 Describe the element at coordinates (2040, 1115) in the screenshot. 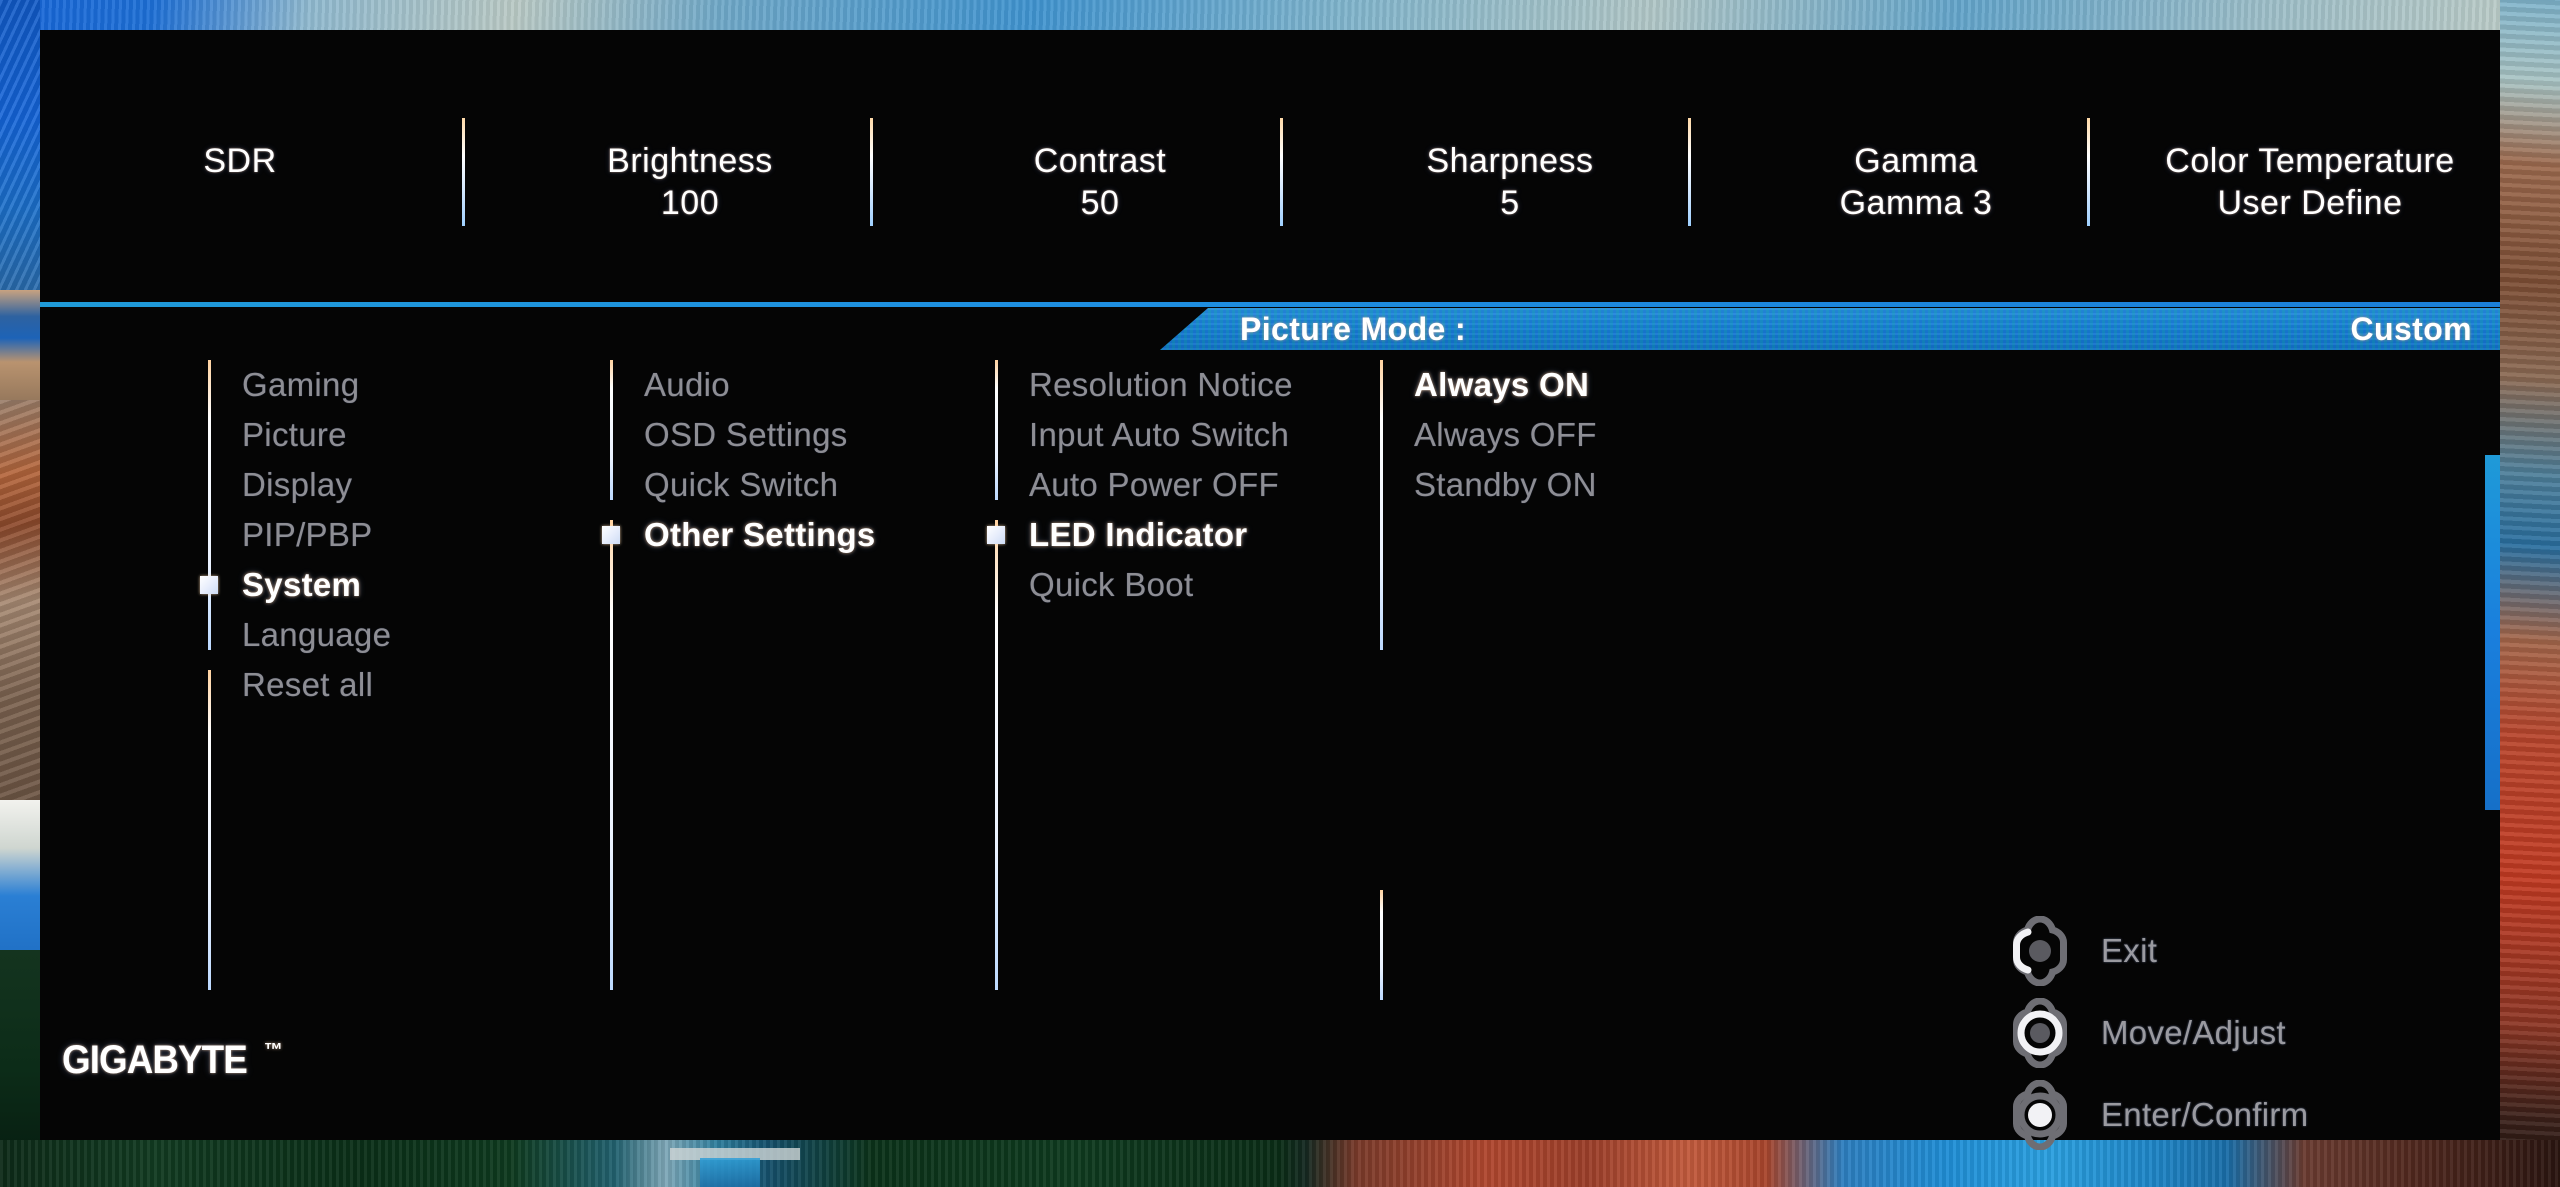

I see `joystick-press-icon` at that location.